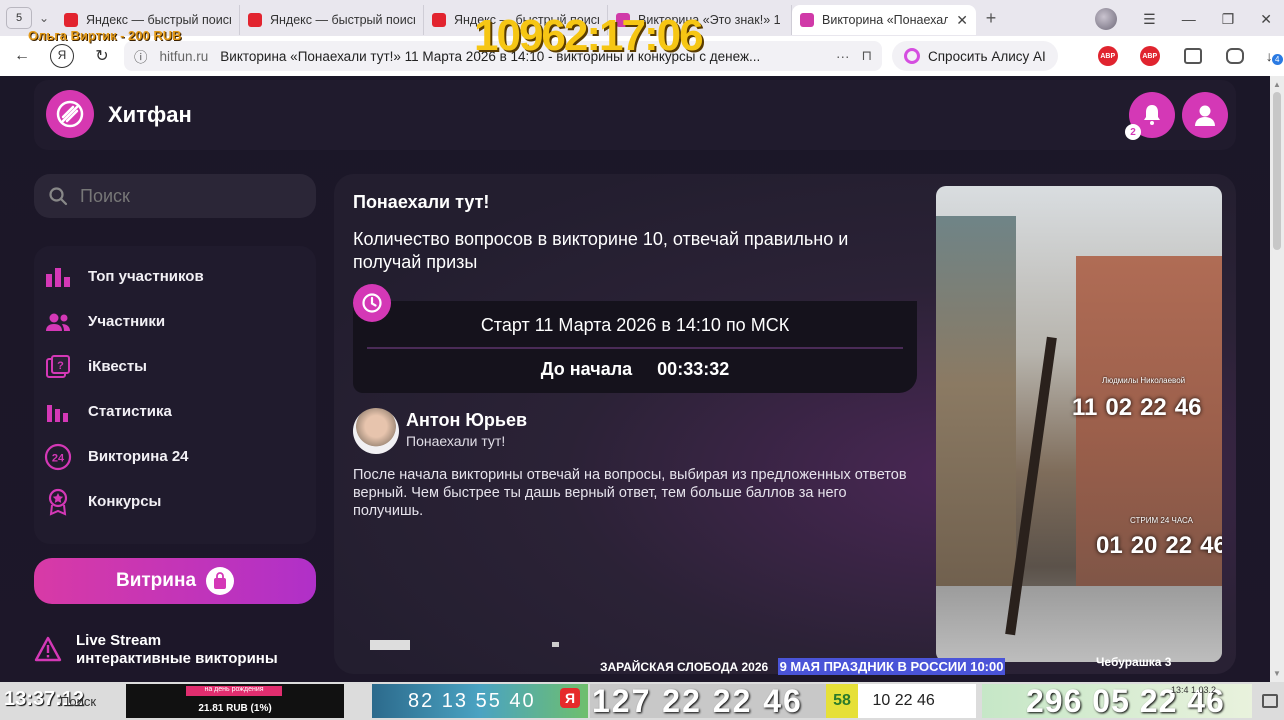 This screenshot has width=1284, height=720. Describe the element at coordinates (1153, 407) in the screenshot. I see `counter-digit: 22` at that location.